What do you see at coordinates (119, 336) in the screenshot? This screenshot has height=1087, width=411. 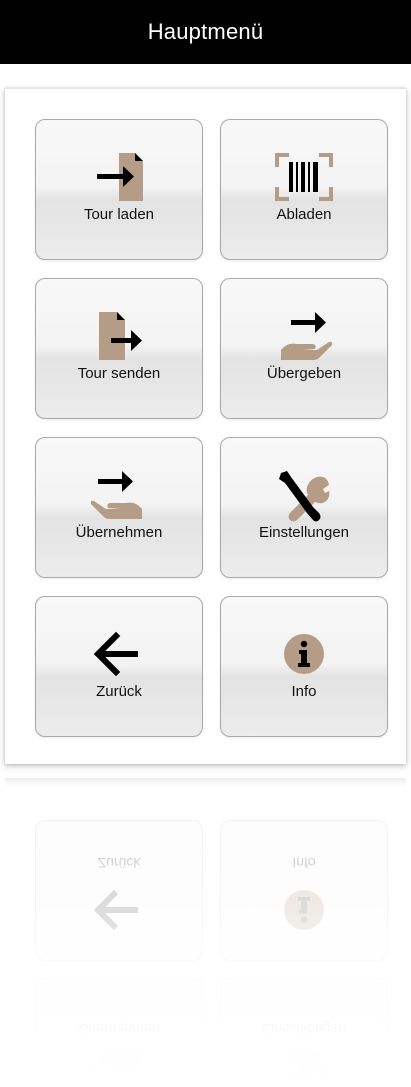 I see `document-export-icon` at bounding box center [119, 336].